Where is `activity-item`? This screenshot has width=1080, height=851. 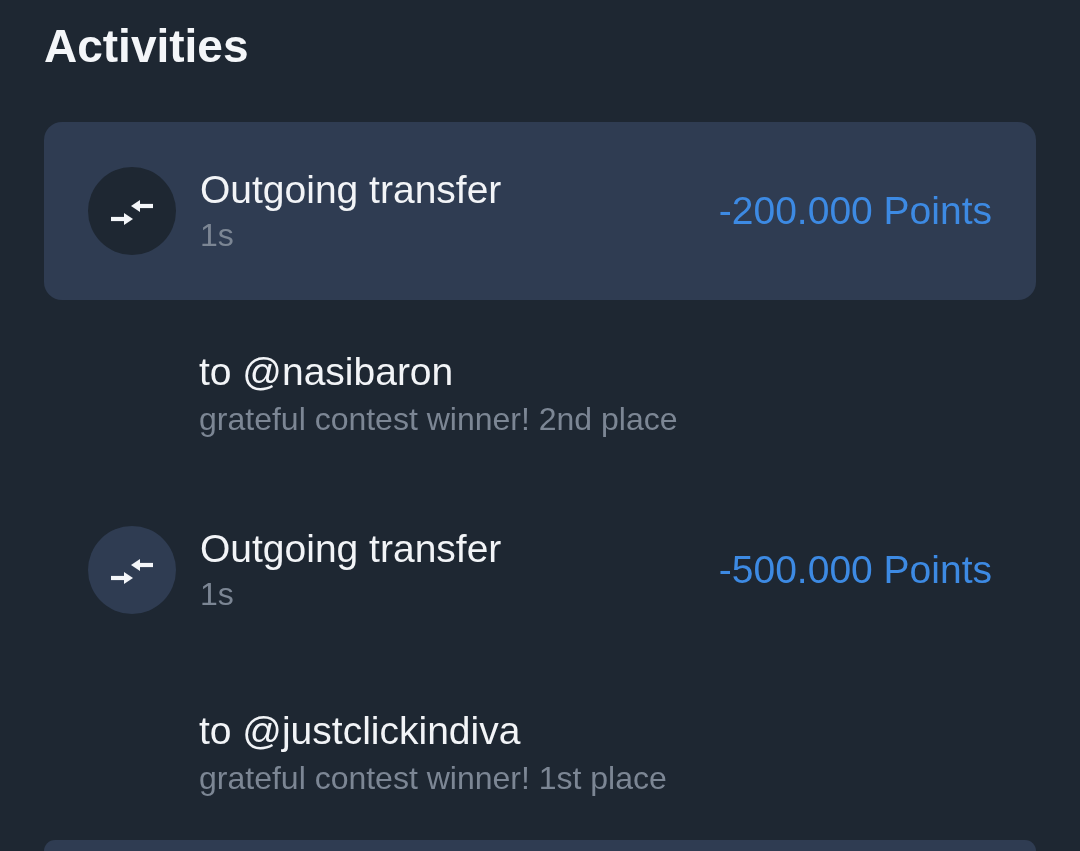
activity-item is located at coordinates (540, 845).